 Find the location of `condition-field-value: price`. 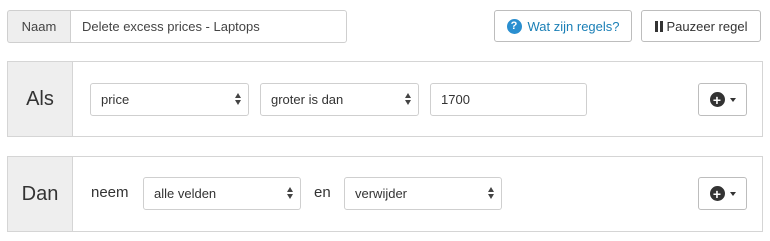

condition-field-value: price is located at coordinates (115, 99).